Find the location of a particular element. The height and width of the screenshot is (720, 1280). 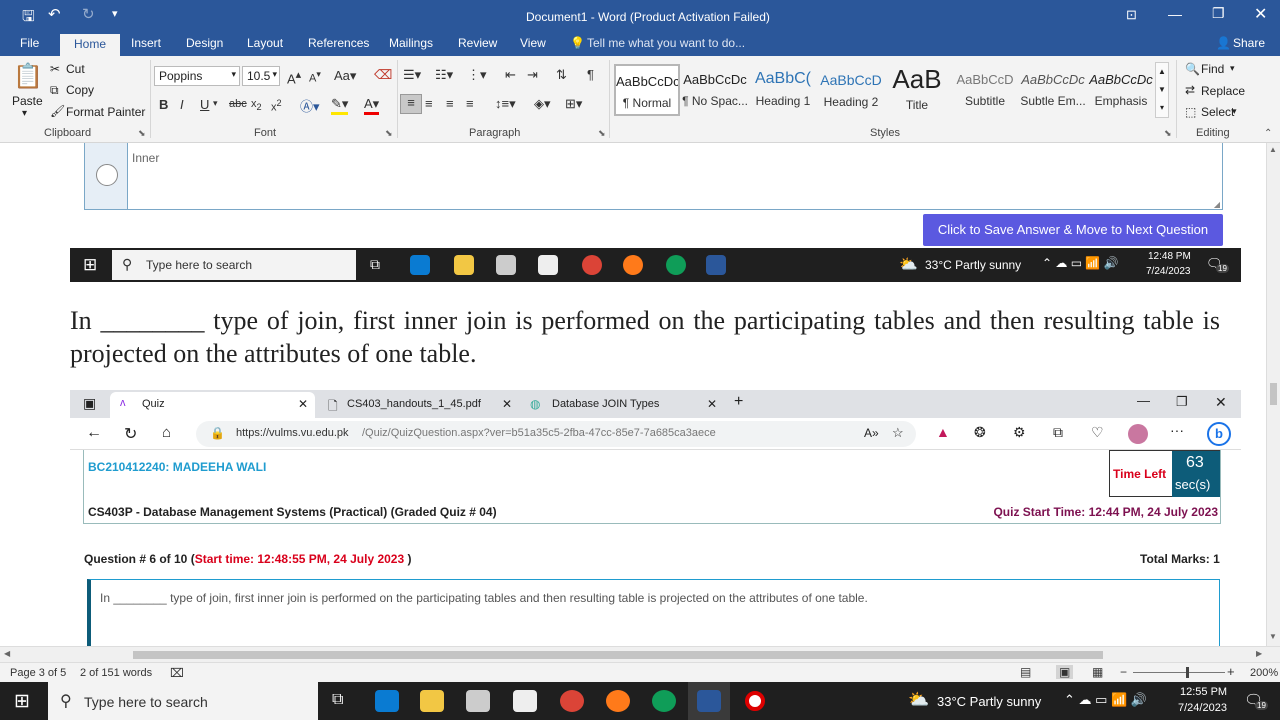

shrink-font-icon: A▾ is located at coordinates (315, 77).